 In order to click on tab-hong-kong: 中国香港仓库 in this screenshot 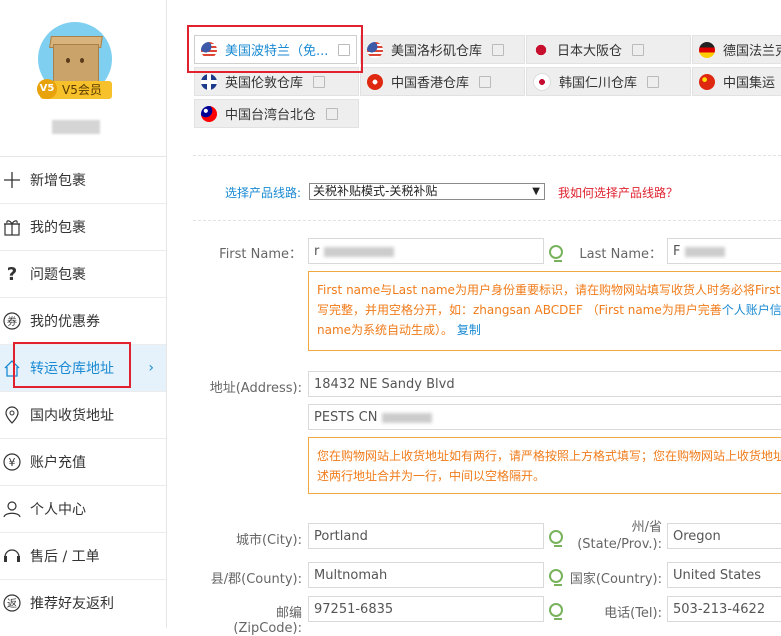, I will do `click(442, 81)`.